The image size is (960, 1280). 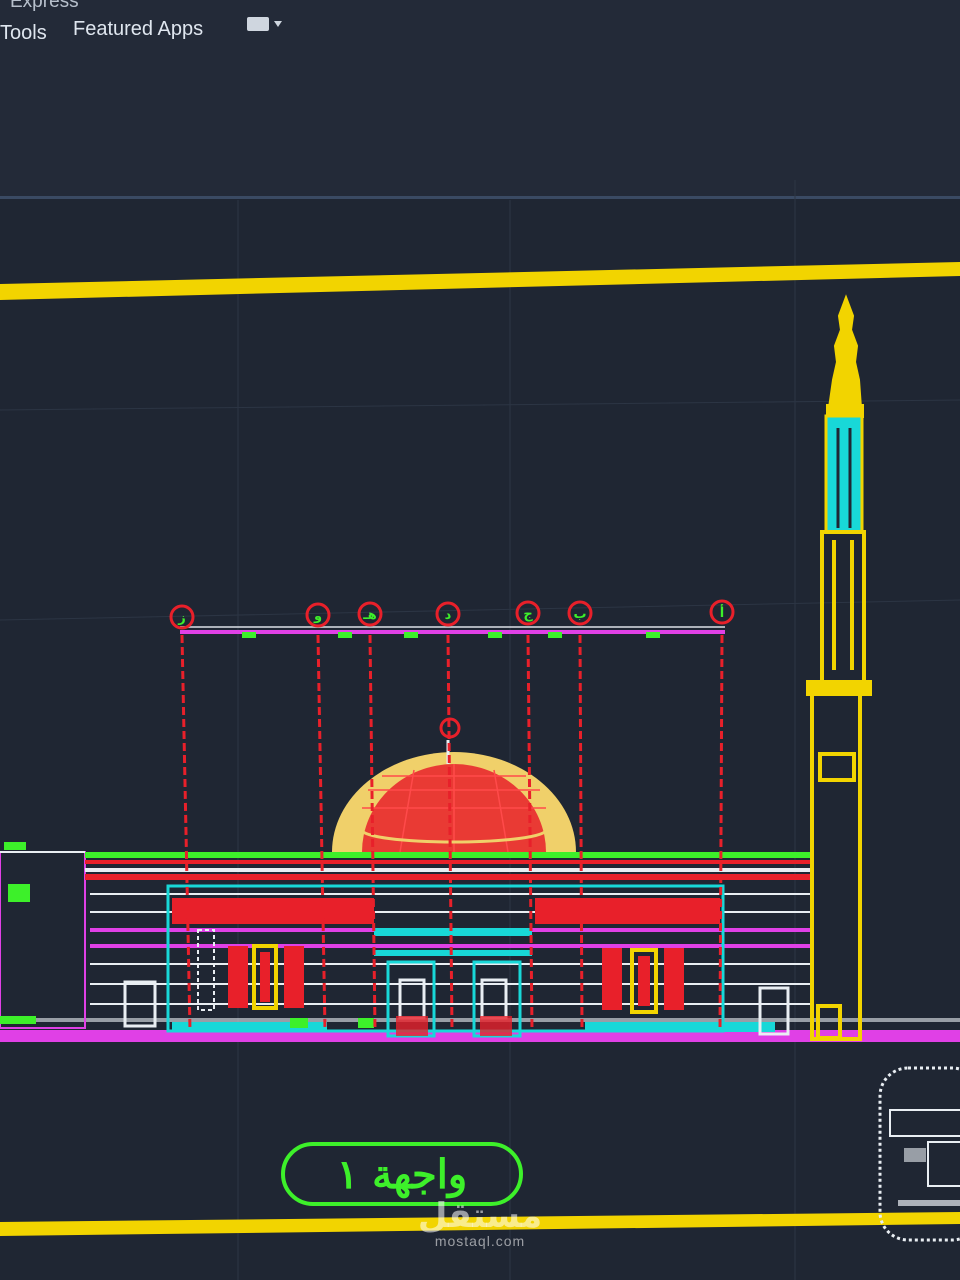 I want to click on main-block, so click(x=478, y=961).